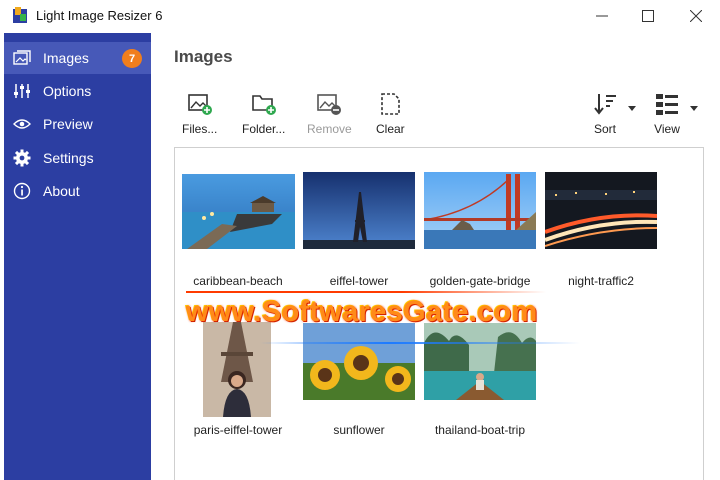  I want to click on sliders-icon, so click(22, 91).